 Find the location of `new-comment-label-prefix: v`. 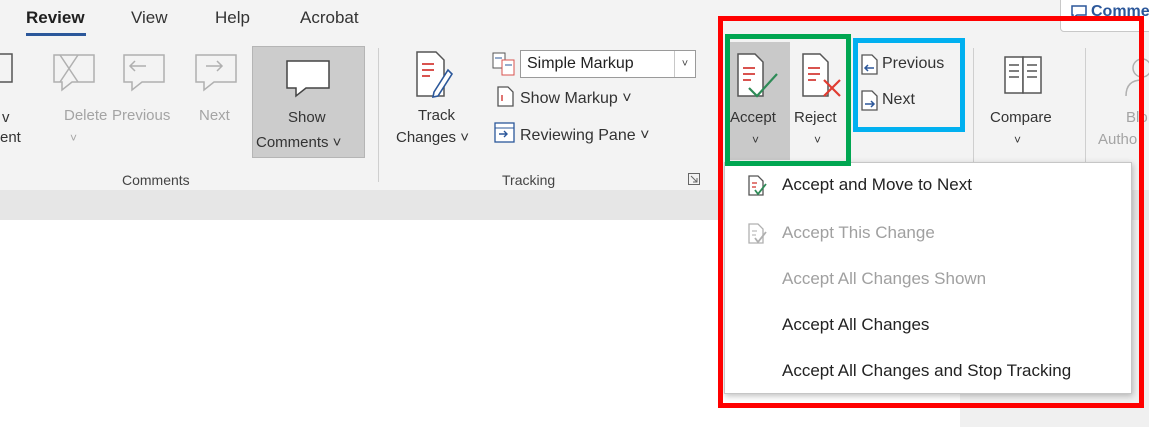

new-comment-label-prefix: v is located at coordinates (6, 118).